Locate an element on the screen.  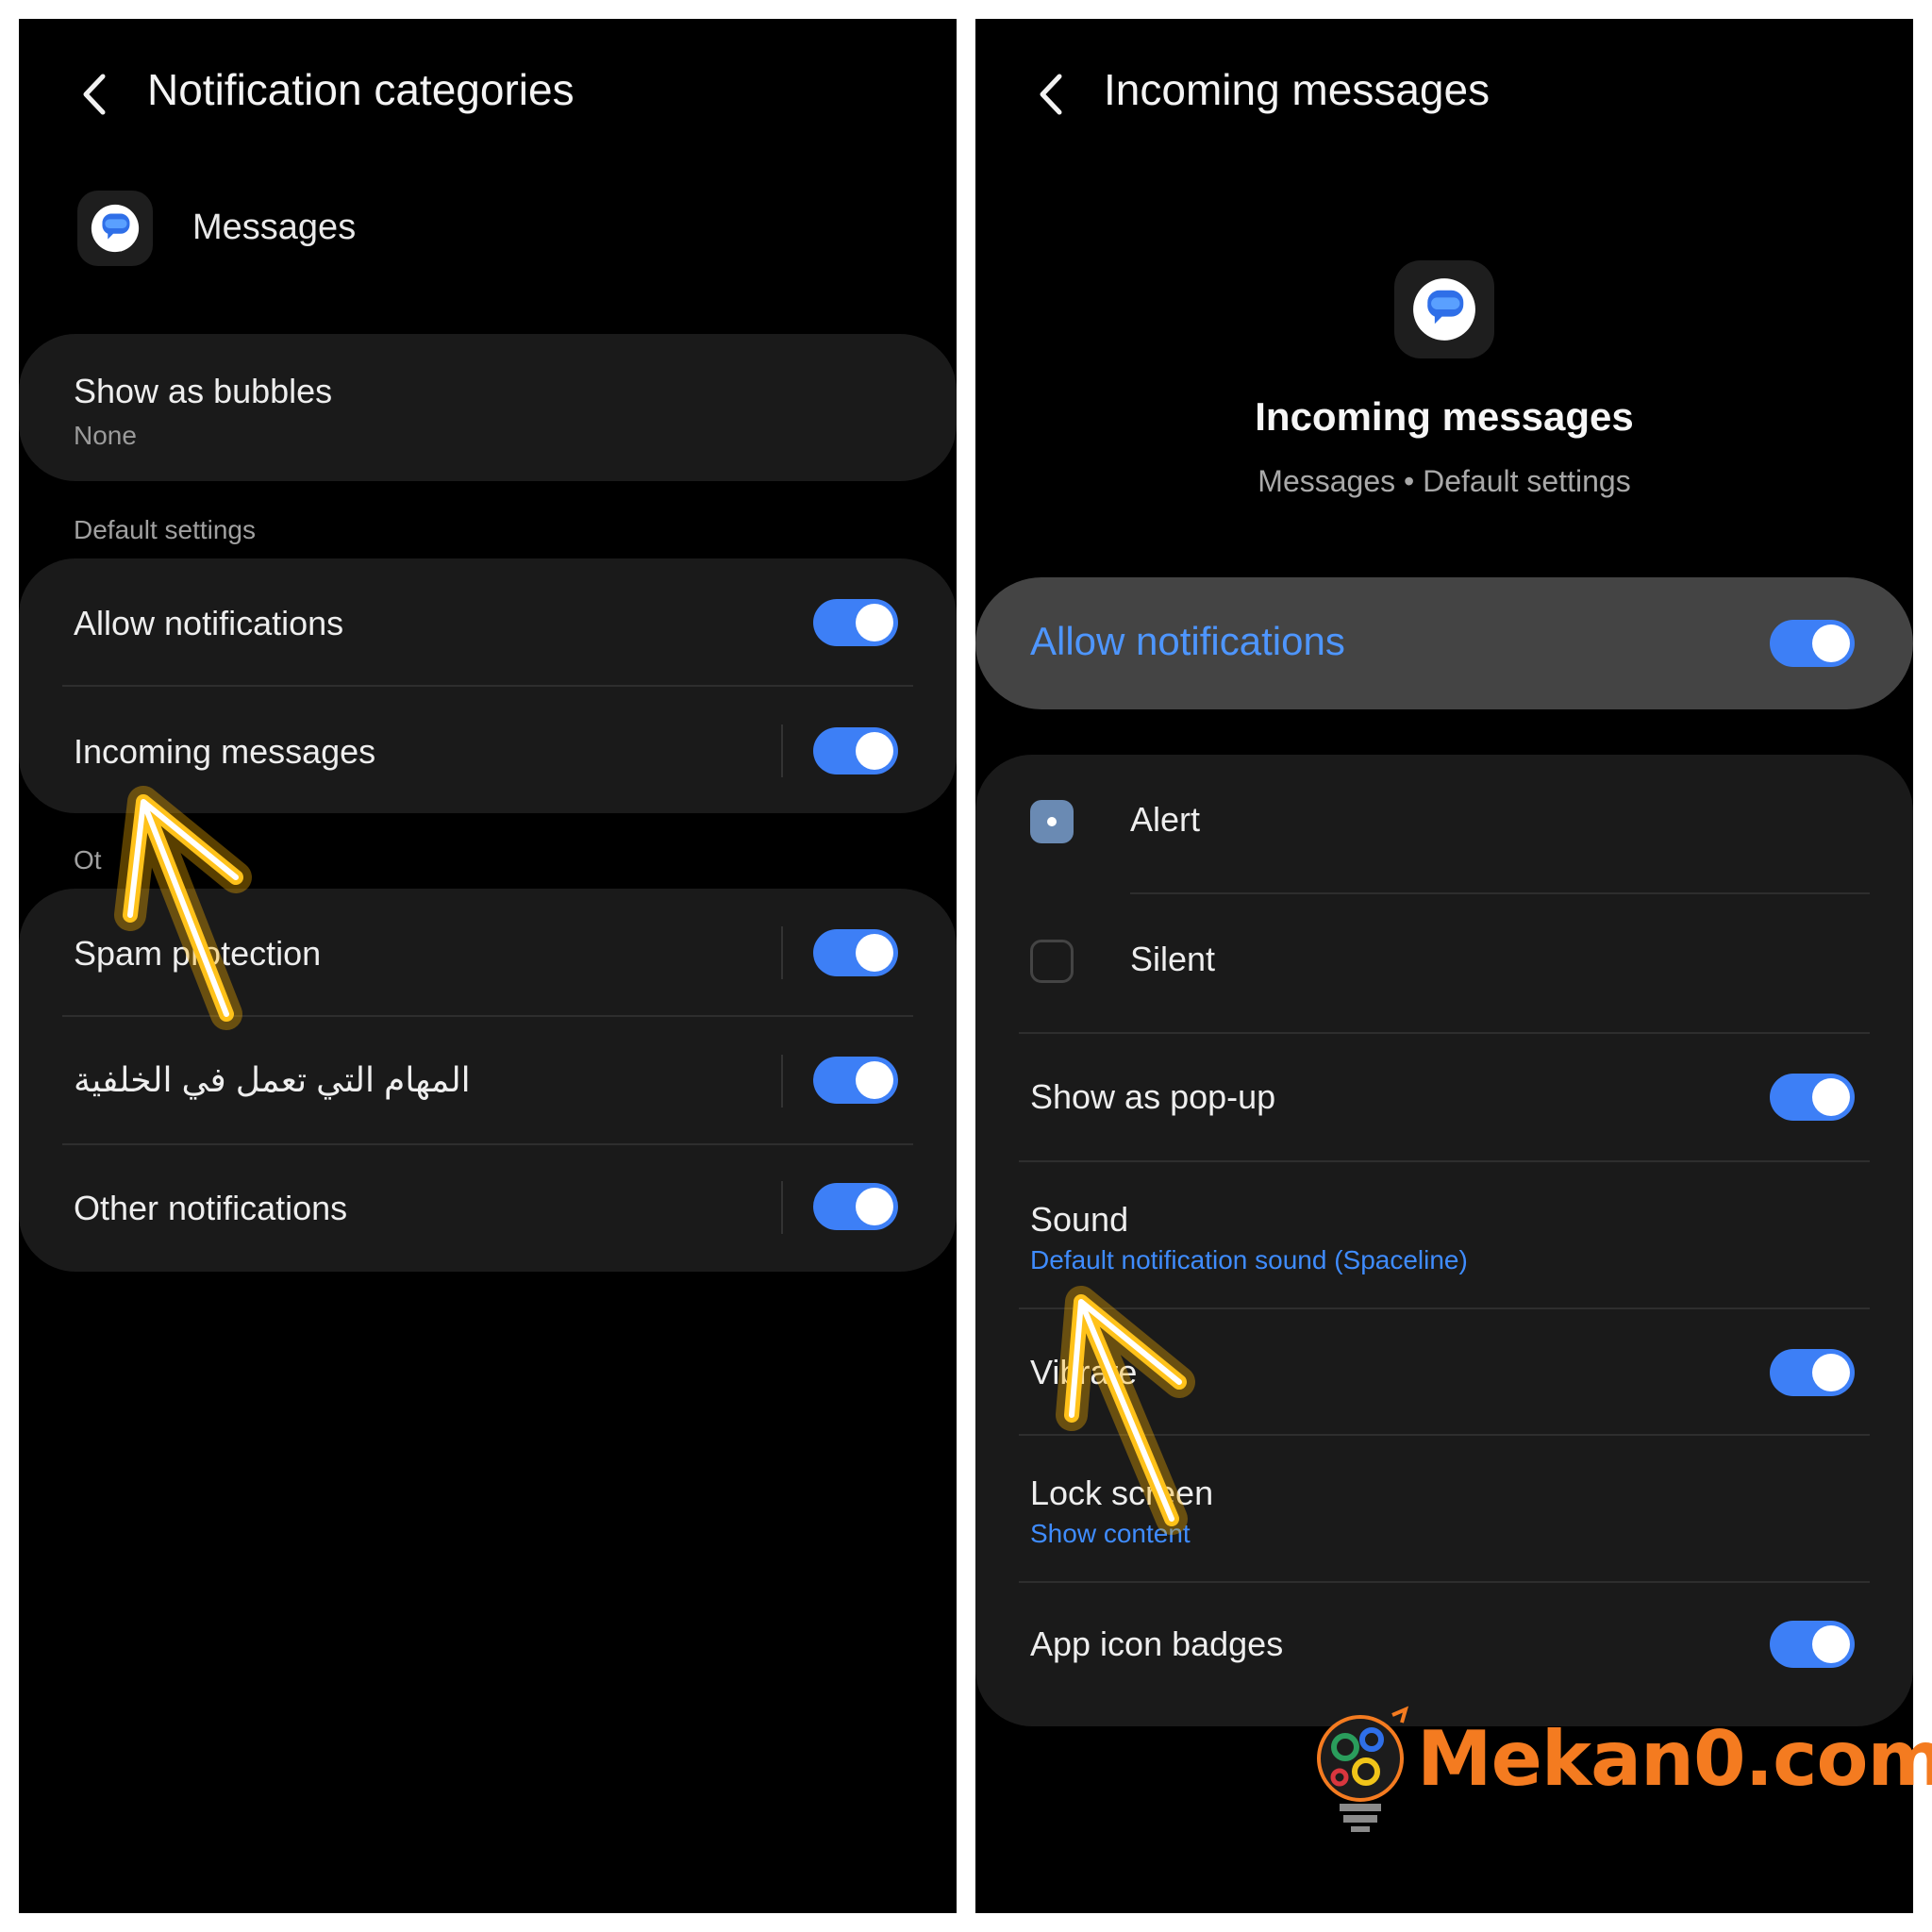
incoming-messages-label: Incoming messages is located at coordinates (225, 752).